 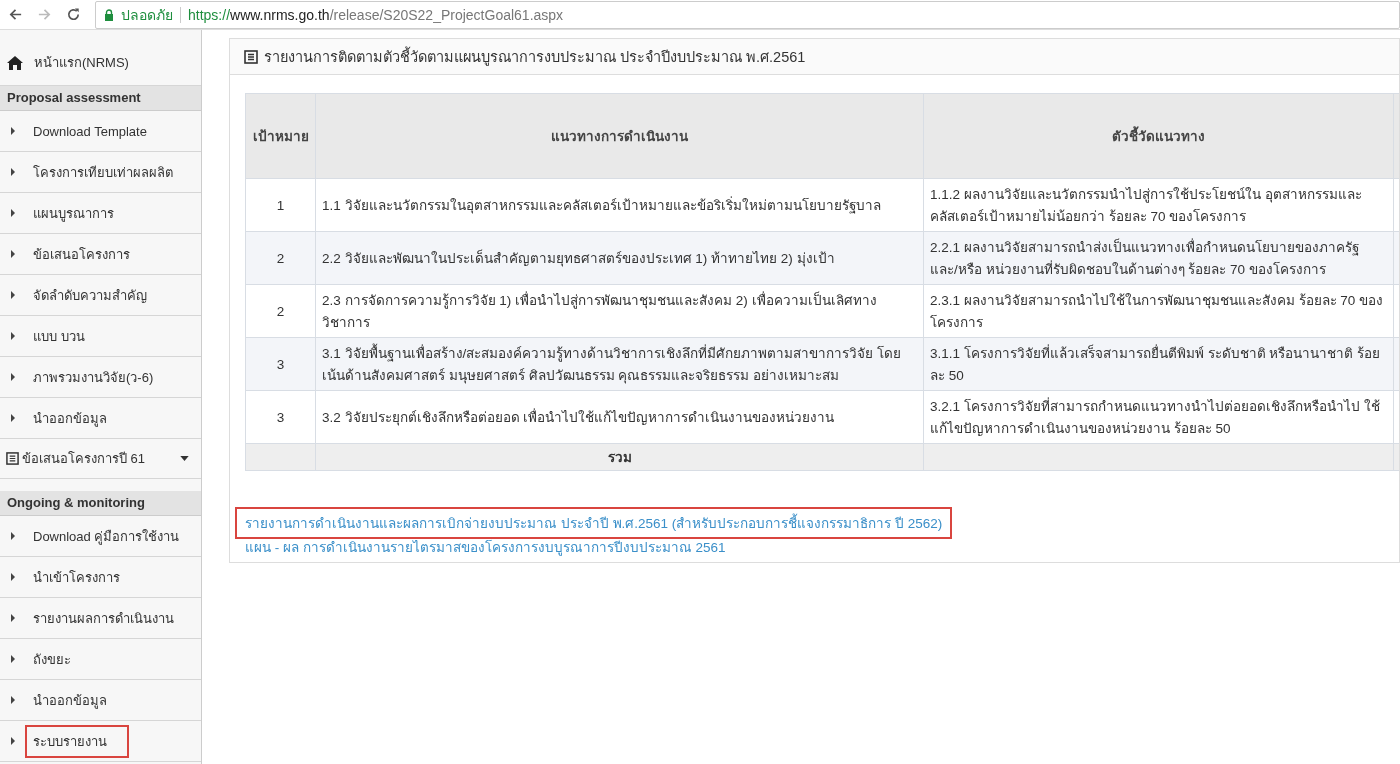 What do you see at coordinates (147, 15) in the screenshot?
I see `security-label: ปลอดภัย` at bounding box center [147, 15].